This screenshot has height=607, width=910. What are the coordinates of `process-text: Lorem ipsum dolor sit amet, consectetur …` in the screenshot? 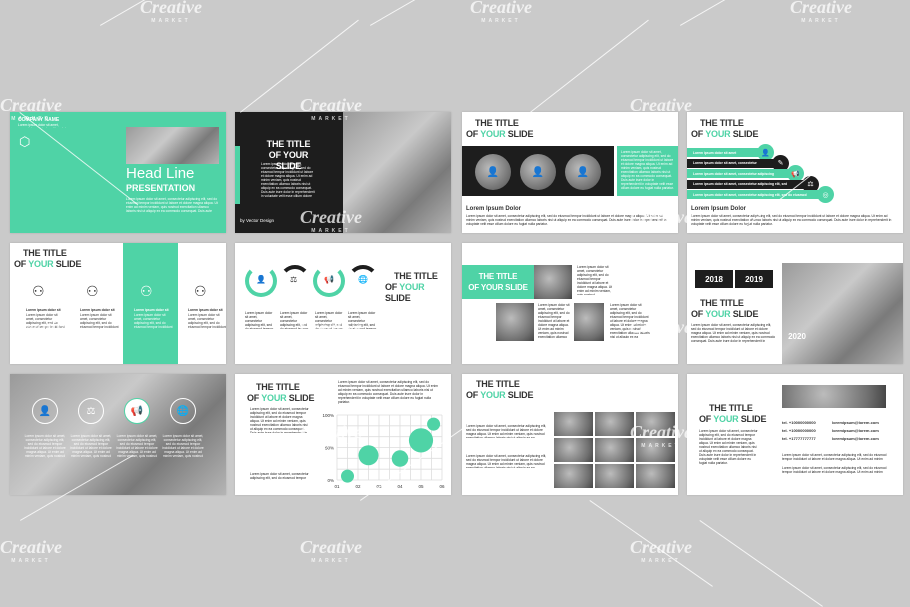 It's located at (259, 320).